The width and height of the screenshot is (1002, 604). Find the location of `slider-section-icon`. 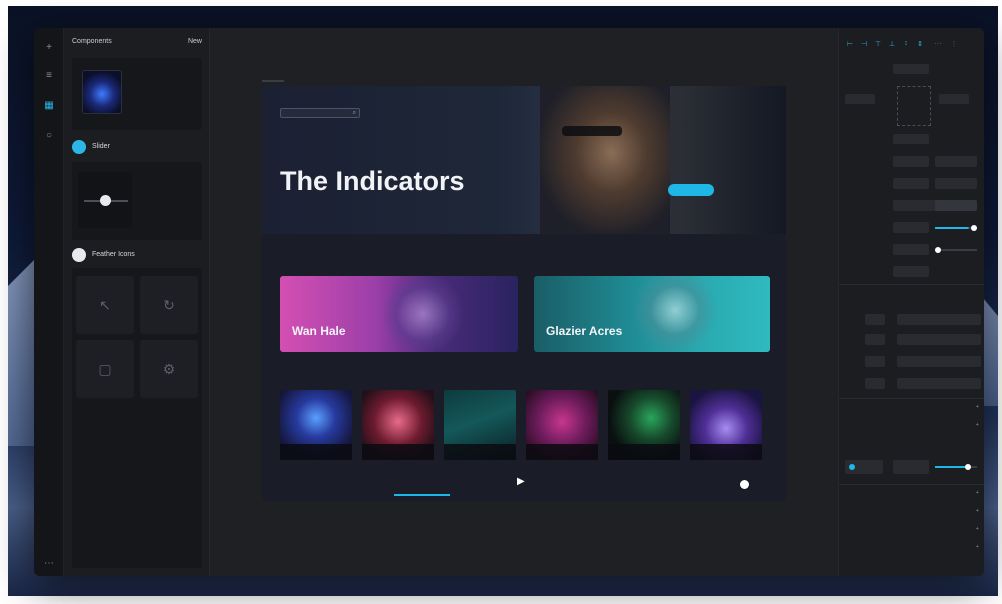

slider-section-icon is located at coordinates (79, 147).